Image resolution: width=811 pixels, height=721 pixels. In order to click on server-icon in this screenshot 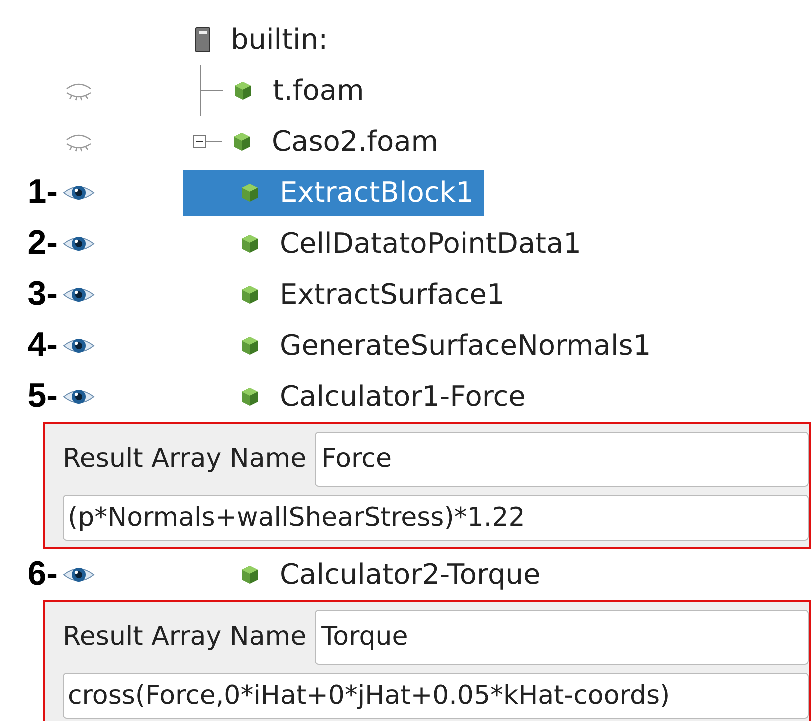, I will do `click(203, 39)`.